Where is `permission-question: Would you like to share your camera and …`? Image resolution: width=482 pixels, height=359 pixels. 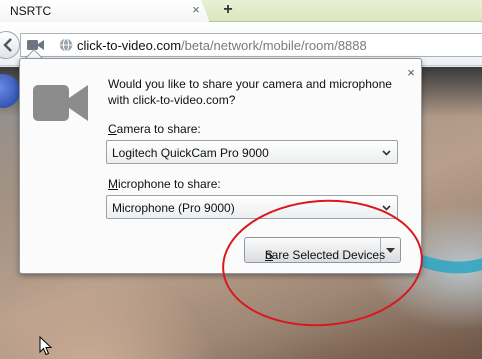
permission-question: Would you like to share your camera and … is located at coordinates (250, 92).